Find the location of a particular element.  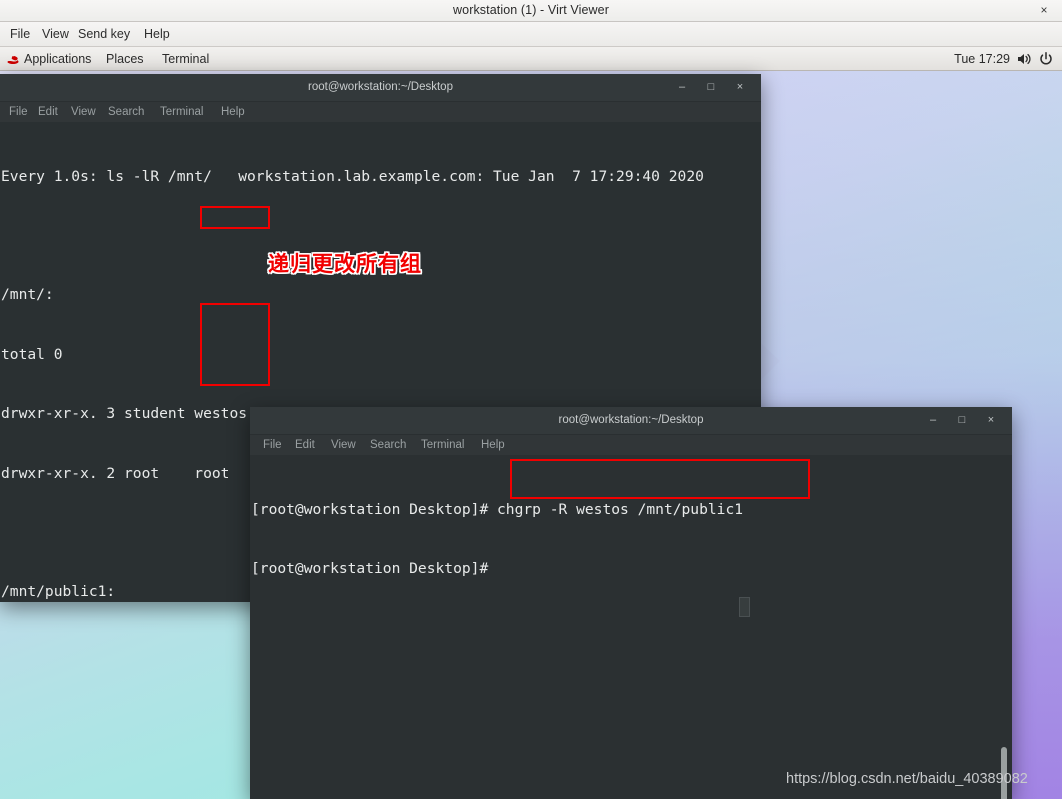

panel-terminal-item: Terminal is located at coordinates (185, 59).